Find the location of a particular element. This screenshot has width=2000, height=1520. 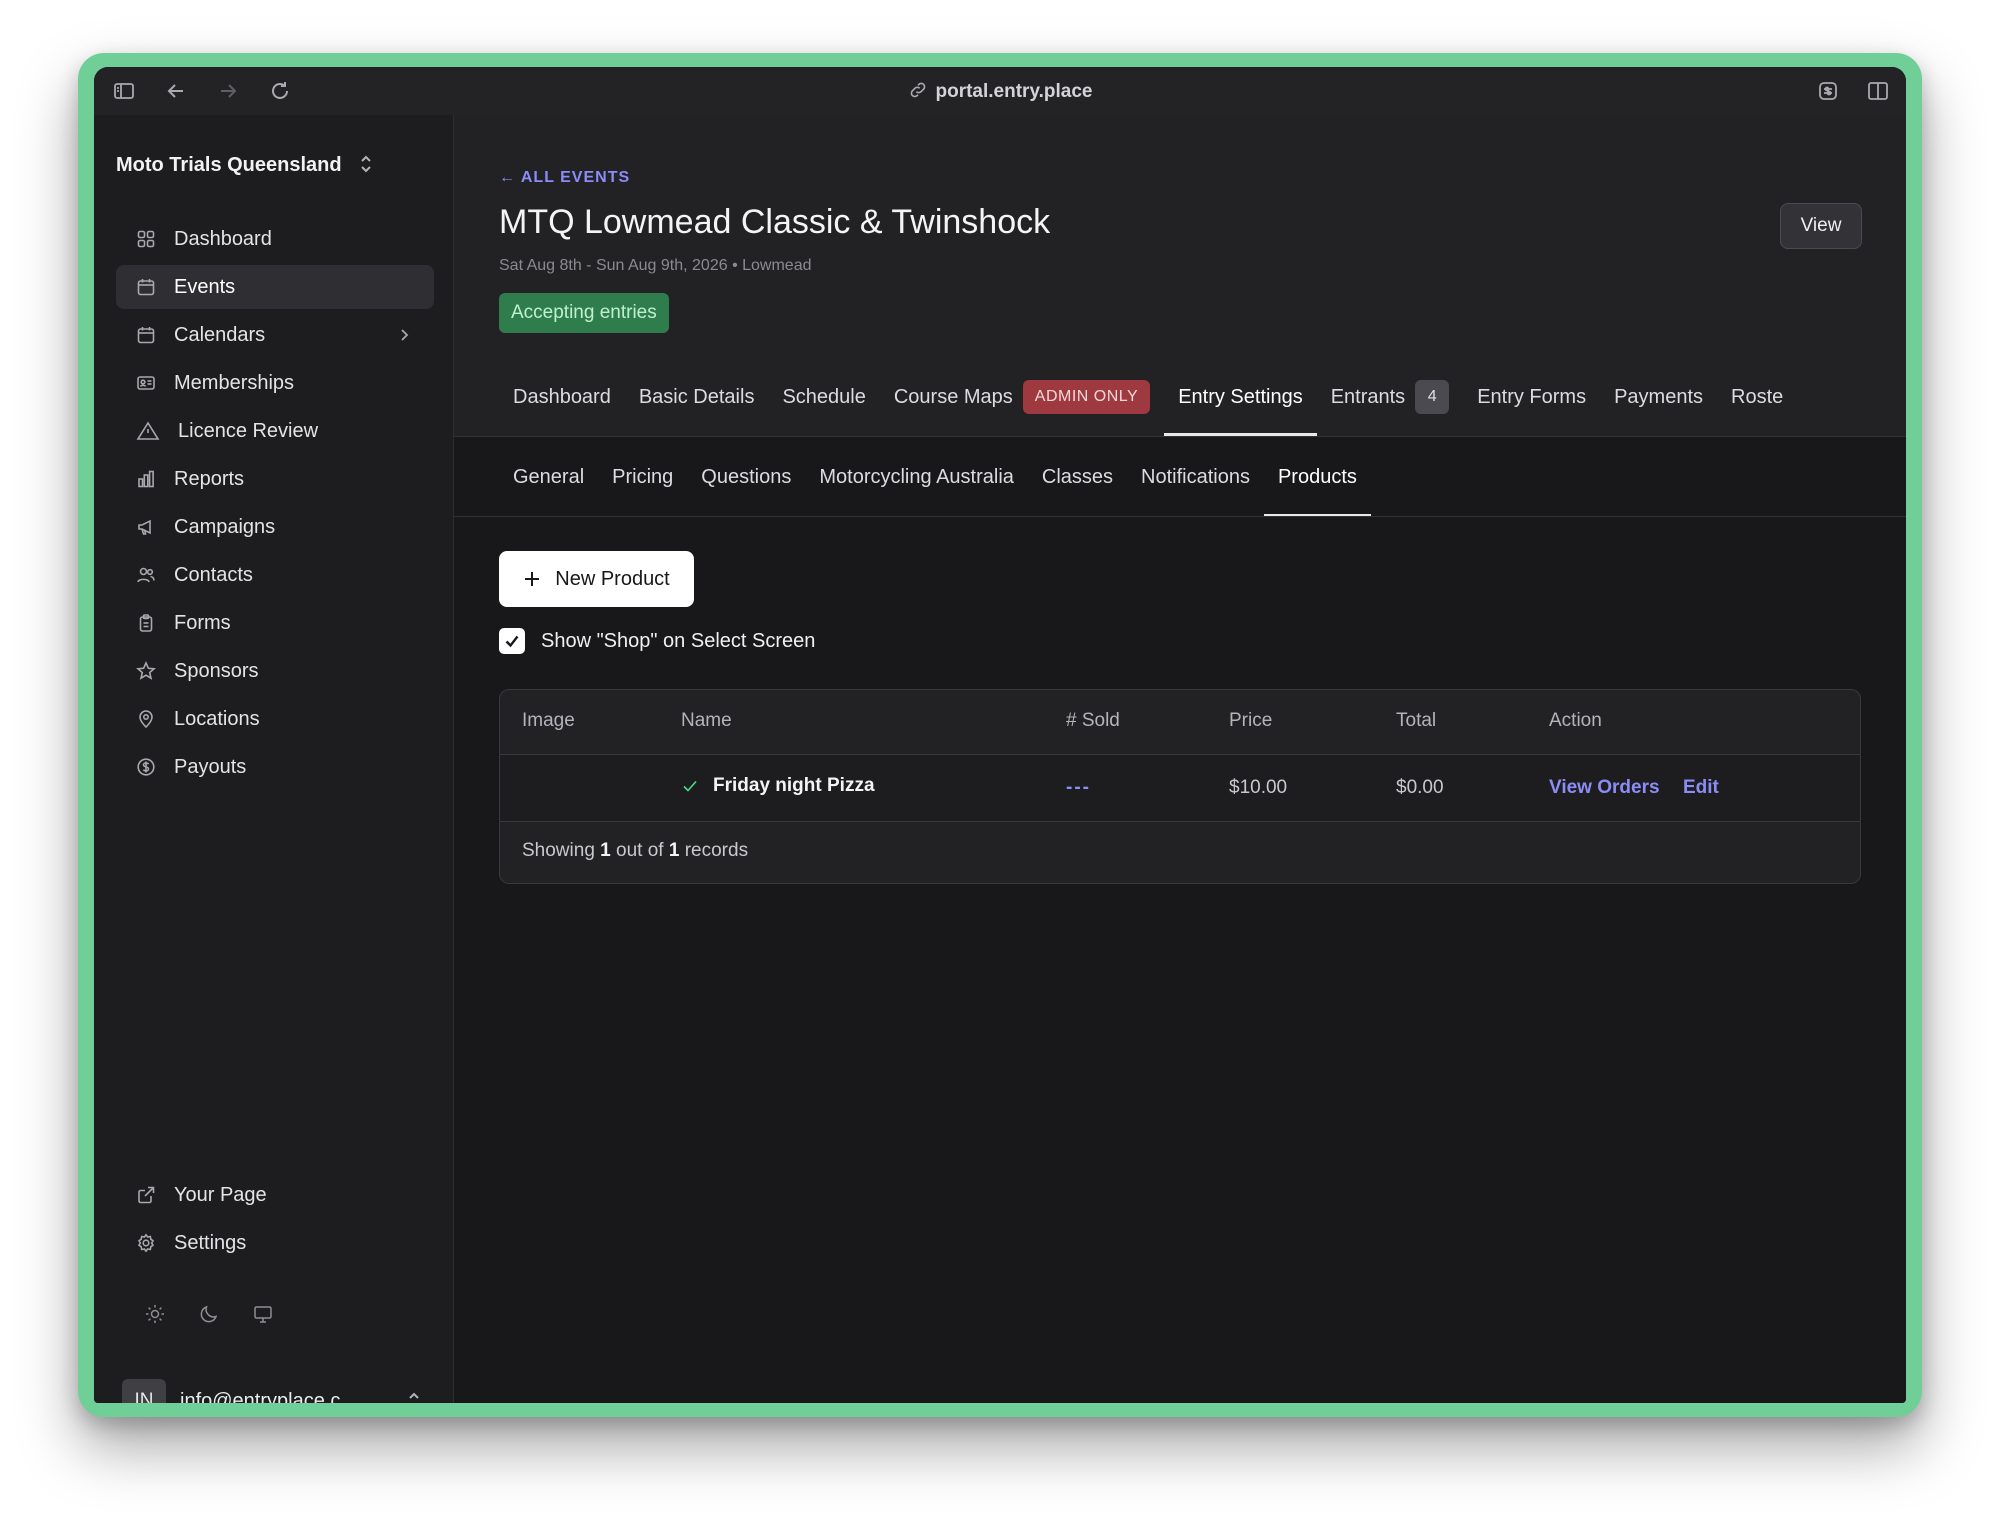

monitor-icon is located at coordinates (263, 1314).